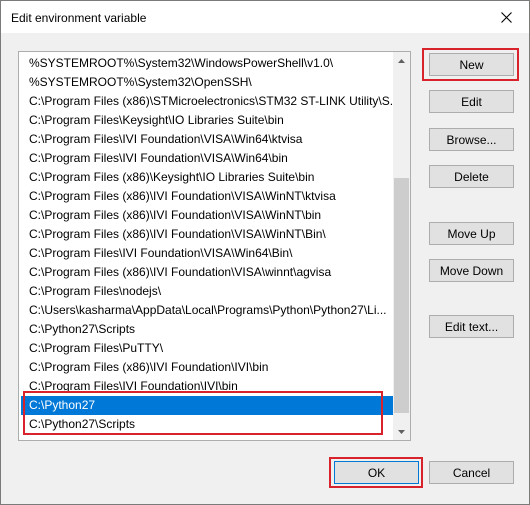 This screenshot has height=505, width=530. What do you see at coordinates (79, 18) in the screenshot?
I see `dialog-title: Edit environment variable` at bounding box center [79, 18].